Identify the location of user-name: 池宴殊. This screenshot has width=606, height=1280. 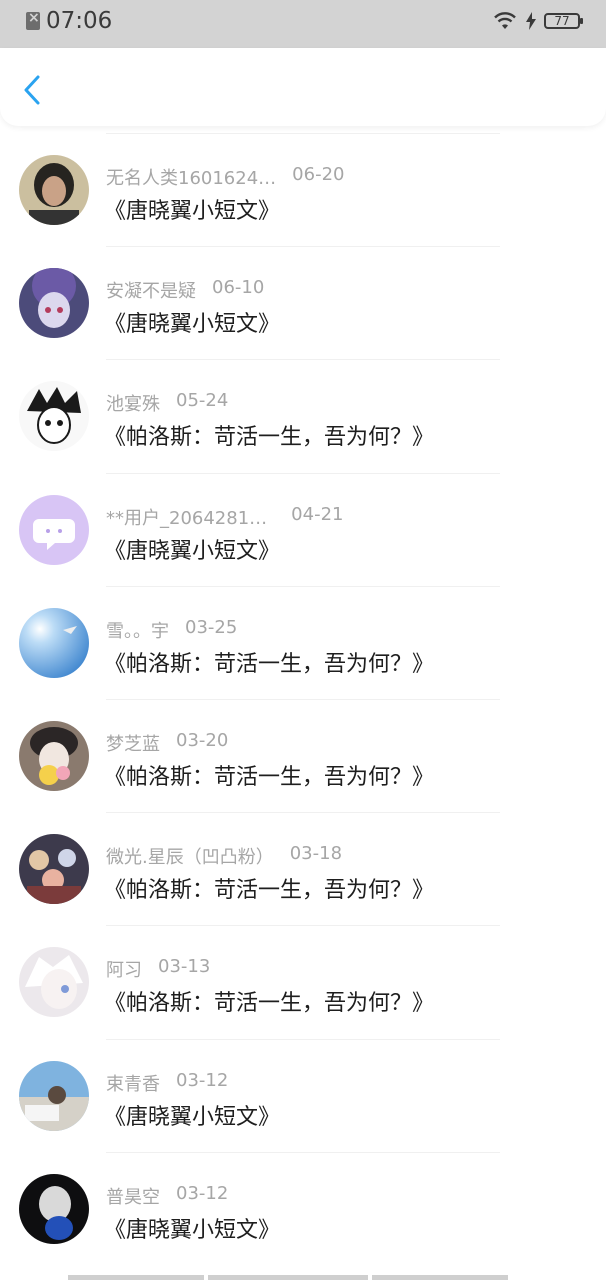
(133, 405).